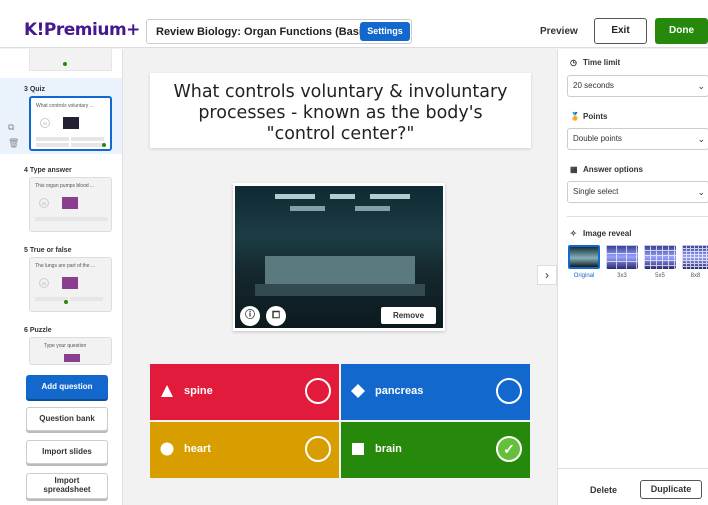 Image resolution: width=708 pixels, height=505 pixels. What do you see at coordinates (509, 449) in the screenshot?
I see `correct-toggle-checkmark-icon: ✓` at bounding box center [509, 449].